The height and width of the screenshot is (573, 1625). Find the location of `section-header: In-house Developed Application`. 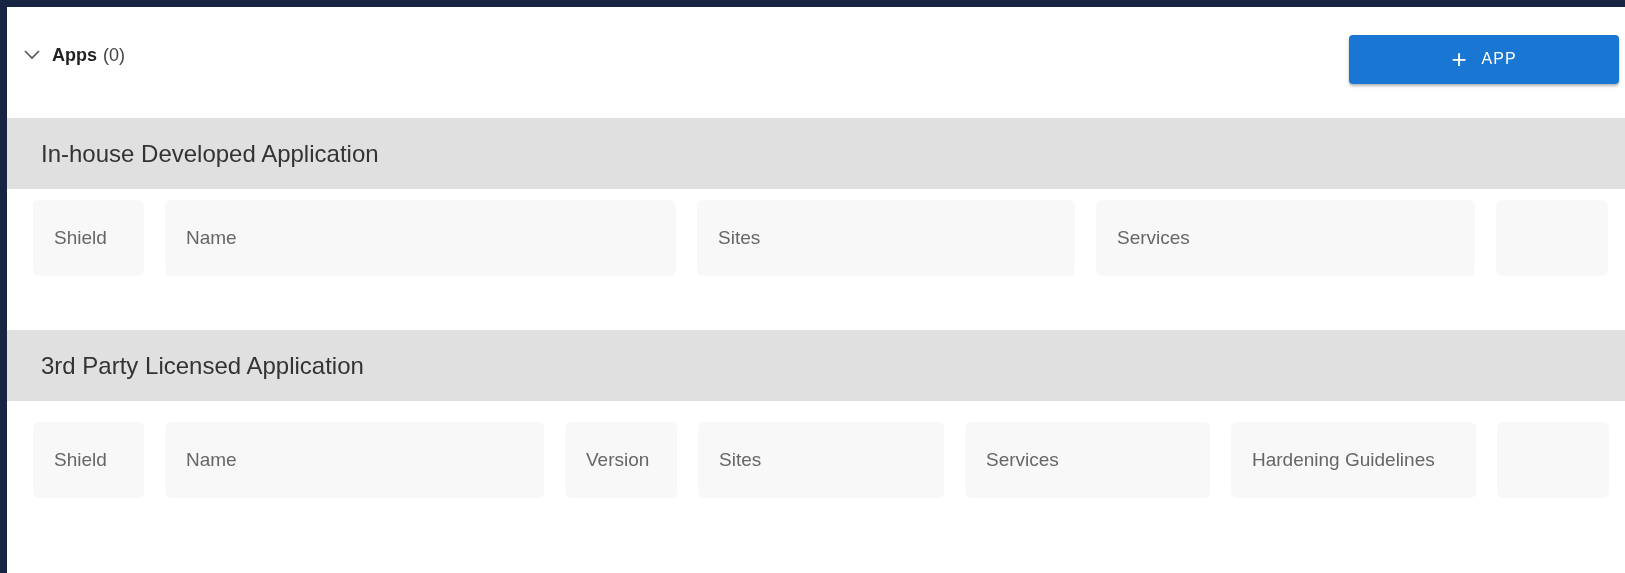

section-header: In-house Developed Application is located at coordinates (816, 153).